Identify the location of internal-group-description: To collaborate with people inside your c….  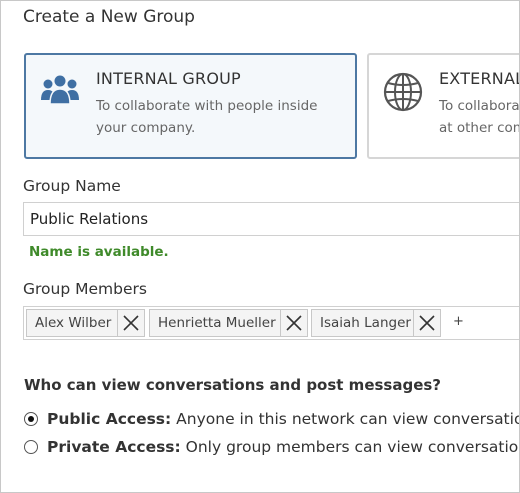
(207, 117).